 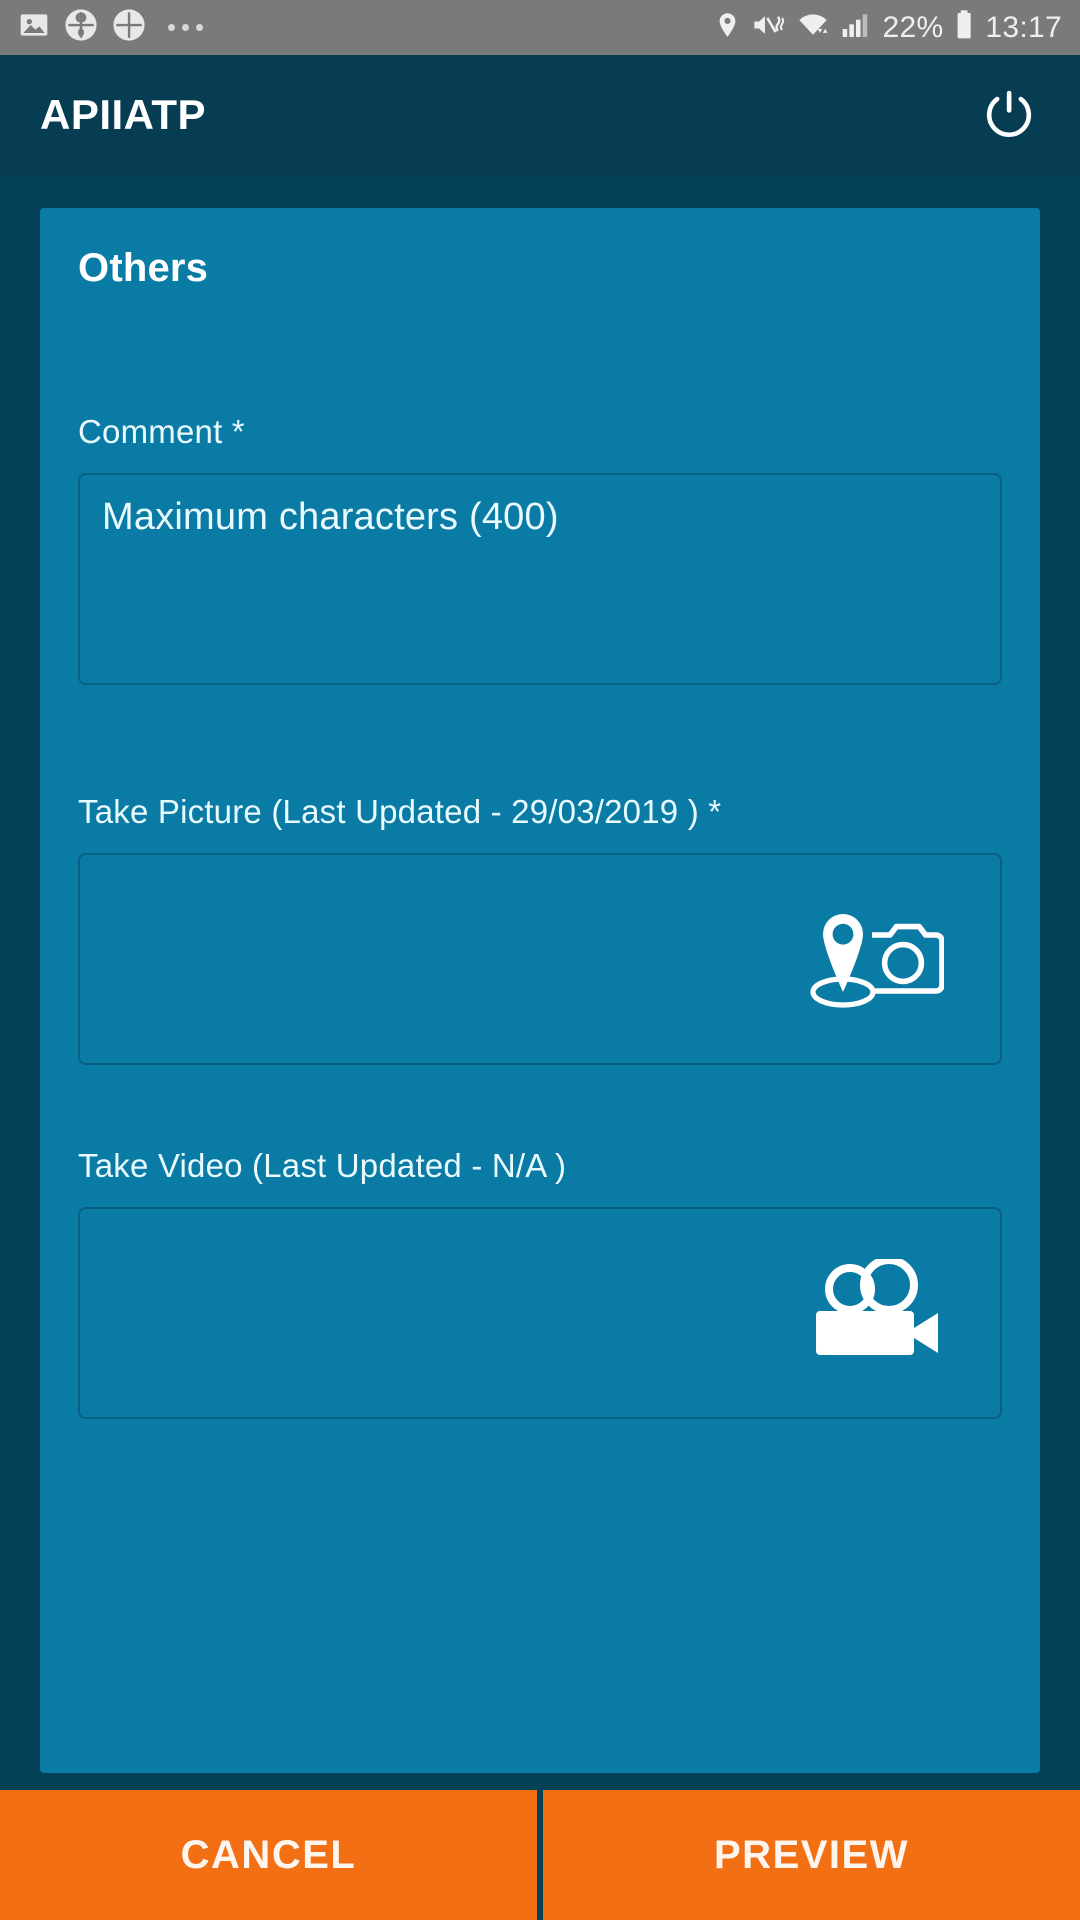 What do you see at coordinates (34, 27) in the screenshot?
I see `photo-icon` at bounding box center [34, 27].